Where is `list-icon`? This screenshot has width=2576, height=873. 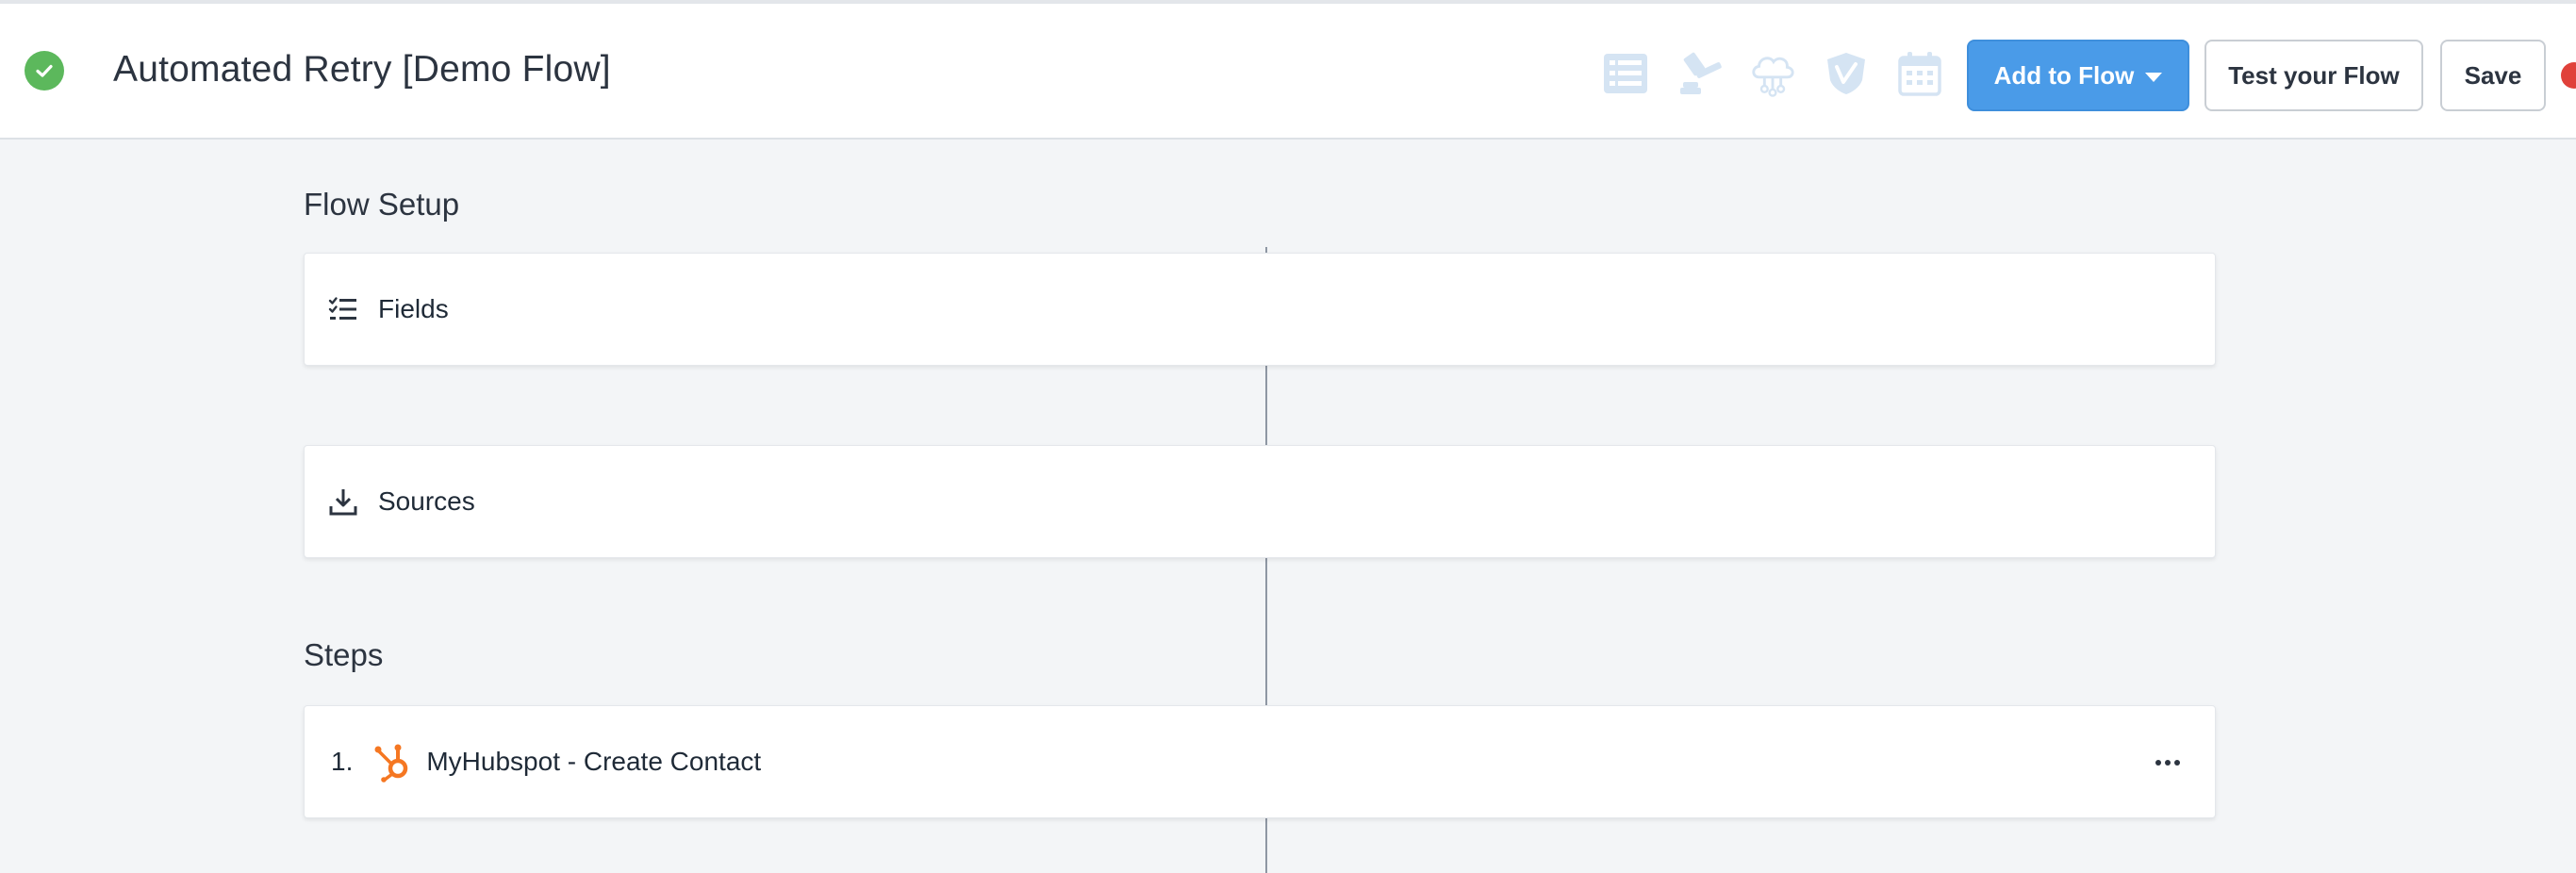
list-icon is located at coordinates (1625, 73).